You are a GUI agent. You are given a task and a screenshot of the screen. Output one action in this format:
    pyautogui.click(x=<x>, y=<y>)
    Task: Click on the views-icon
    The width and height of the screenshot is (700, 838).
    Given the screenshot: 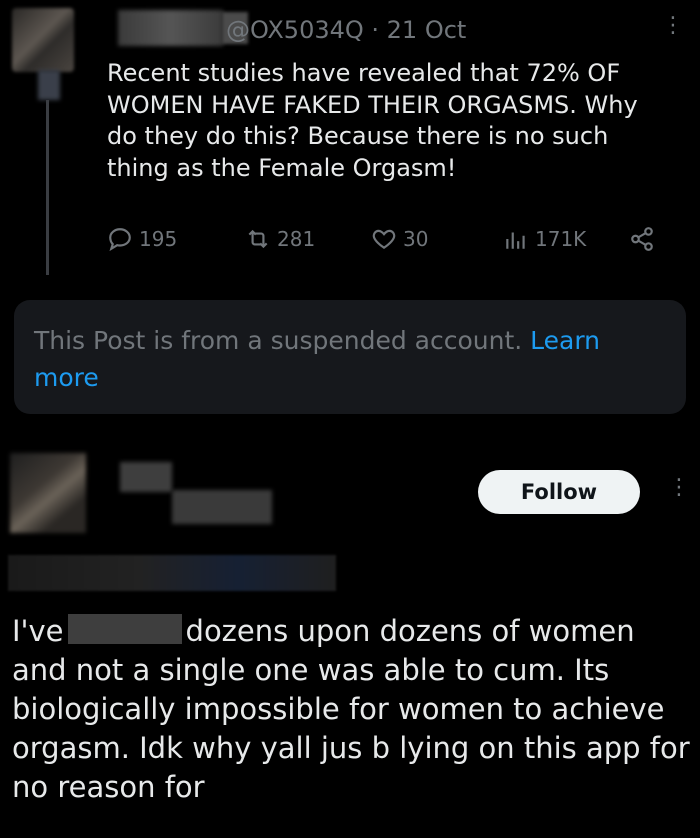 What is the action you would take?
    pyautogui.click(x=515, y=240)
    